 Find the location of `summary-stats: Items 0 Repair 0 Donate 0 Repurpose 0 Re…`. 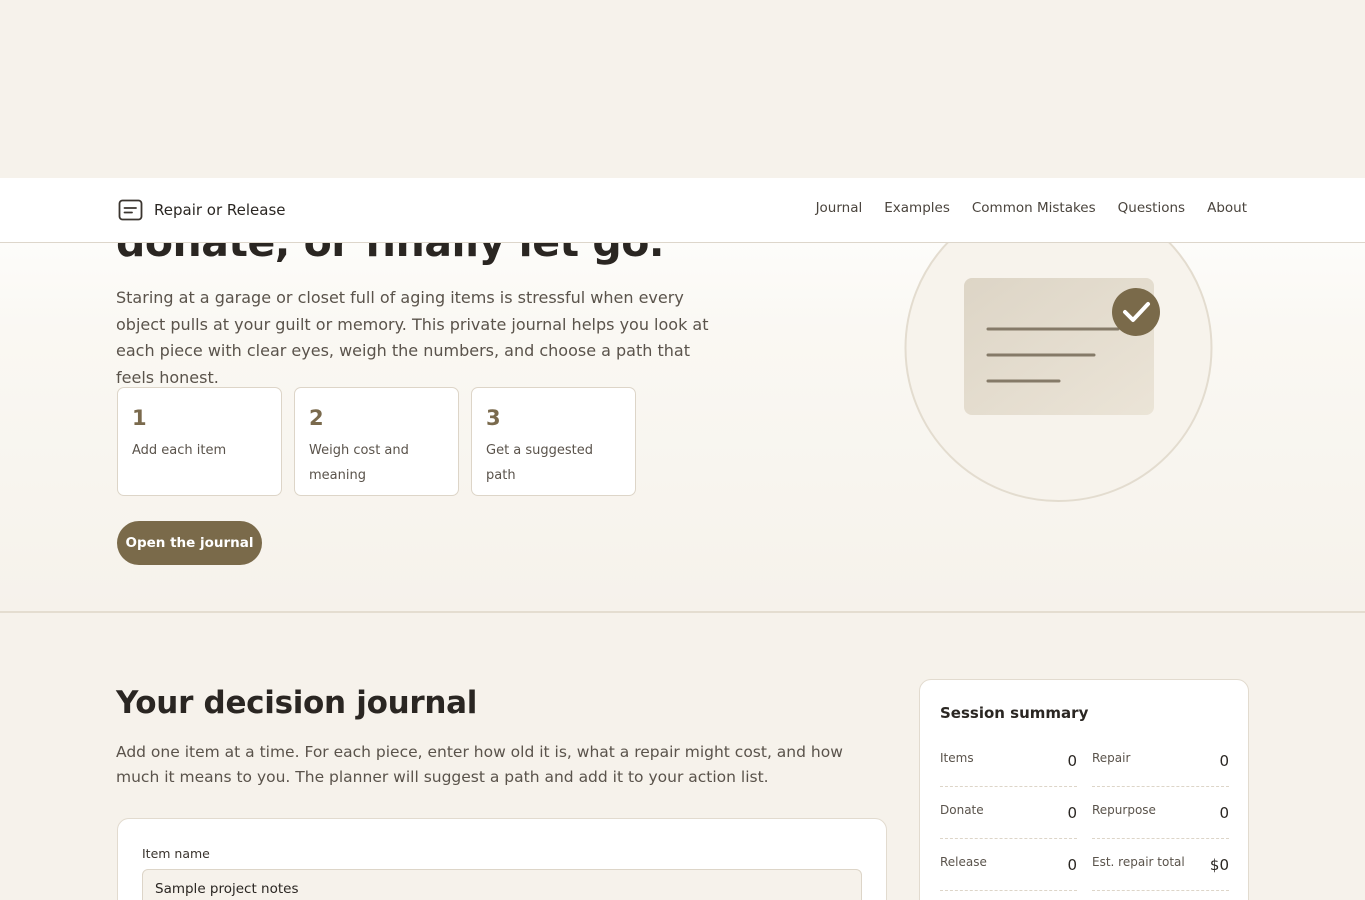

summary-stats: Items 0 Repair 0 Donate 0 Repurpose 0 Re… is located at coordinates (1084, 813).